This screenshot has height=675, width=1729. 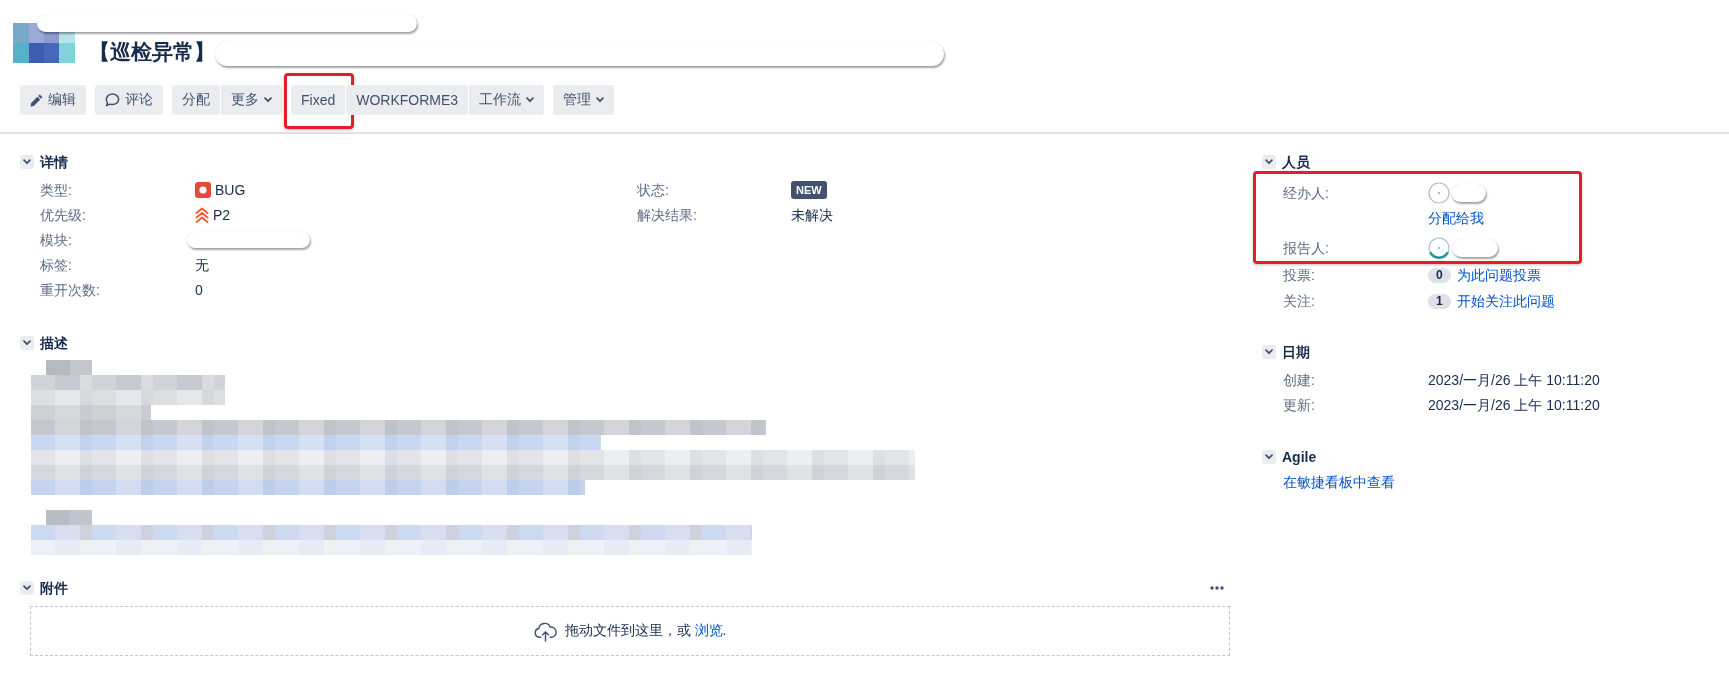 I want to click on agile-board-link: 在敏捷看板中查看, so click(x=1339, y=482).